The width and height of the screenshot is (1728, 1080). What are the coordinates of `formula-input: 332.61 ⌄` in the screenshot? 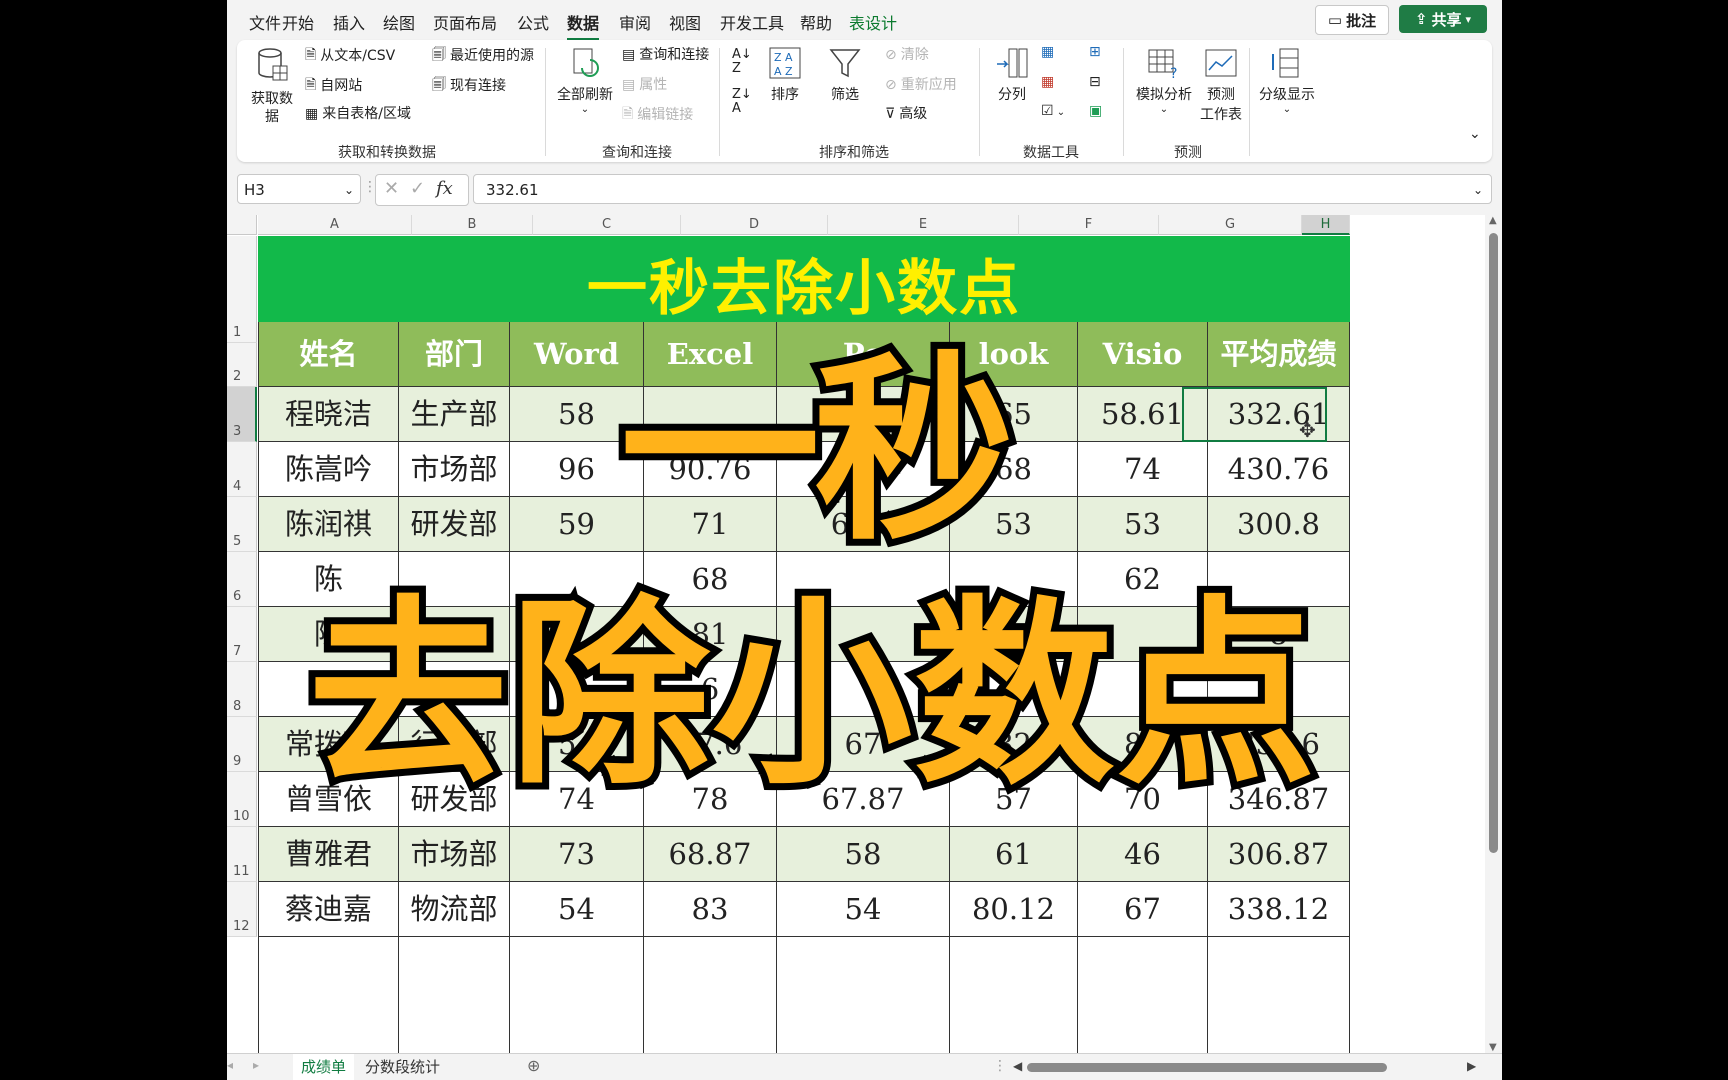 It's located at (982, 189).